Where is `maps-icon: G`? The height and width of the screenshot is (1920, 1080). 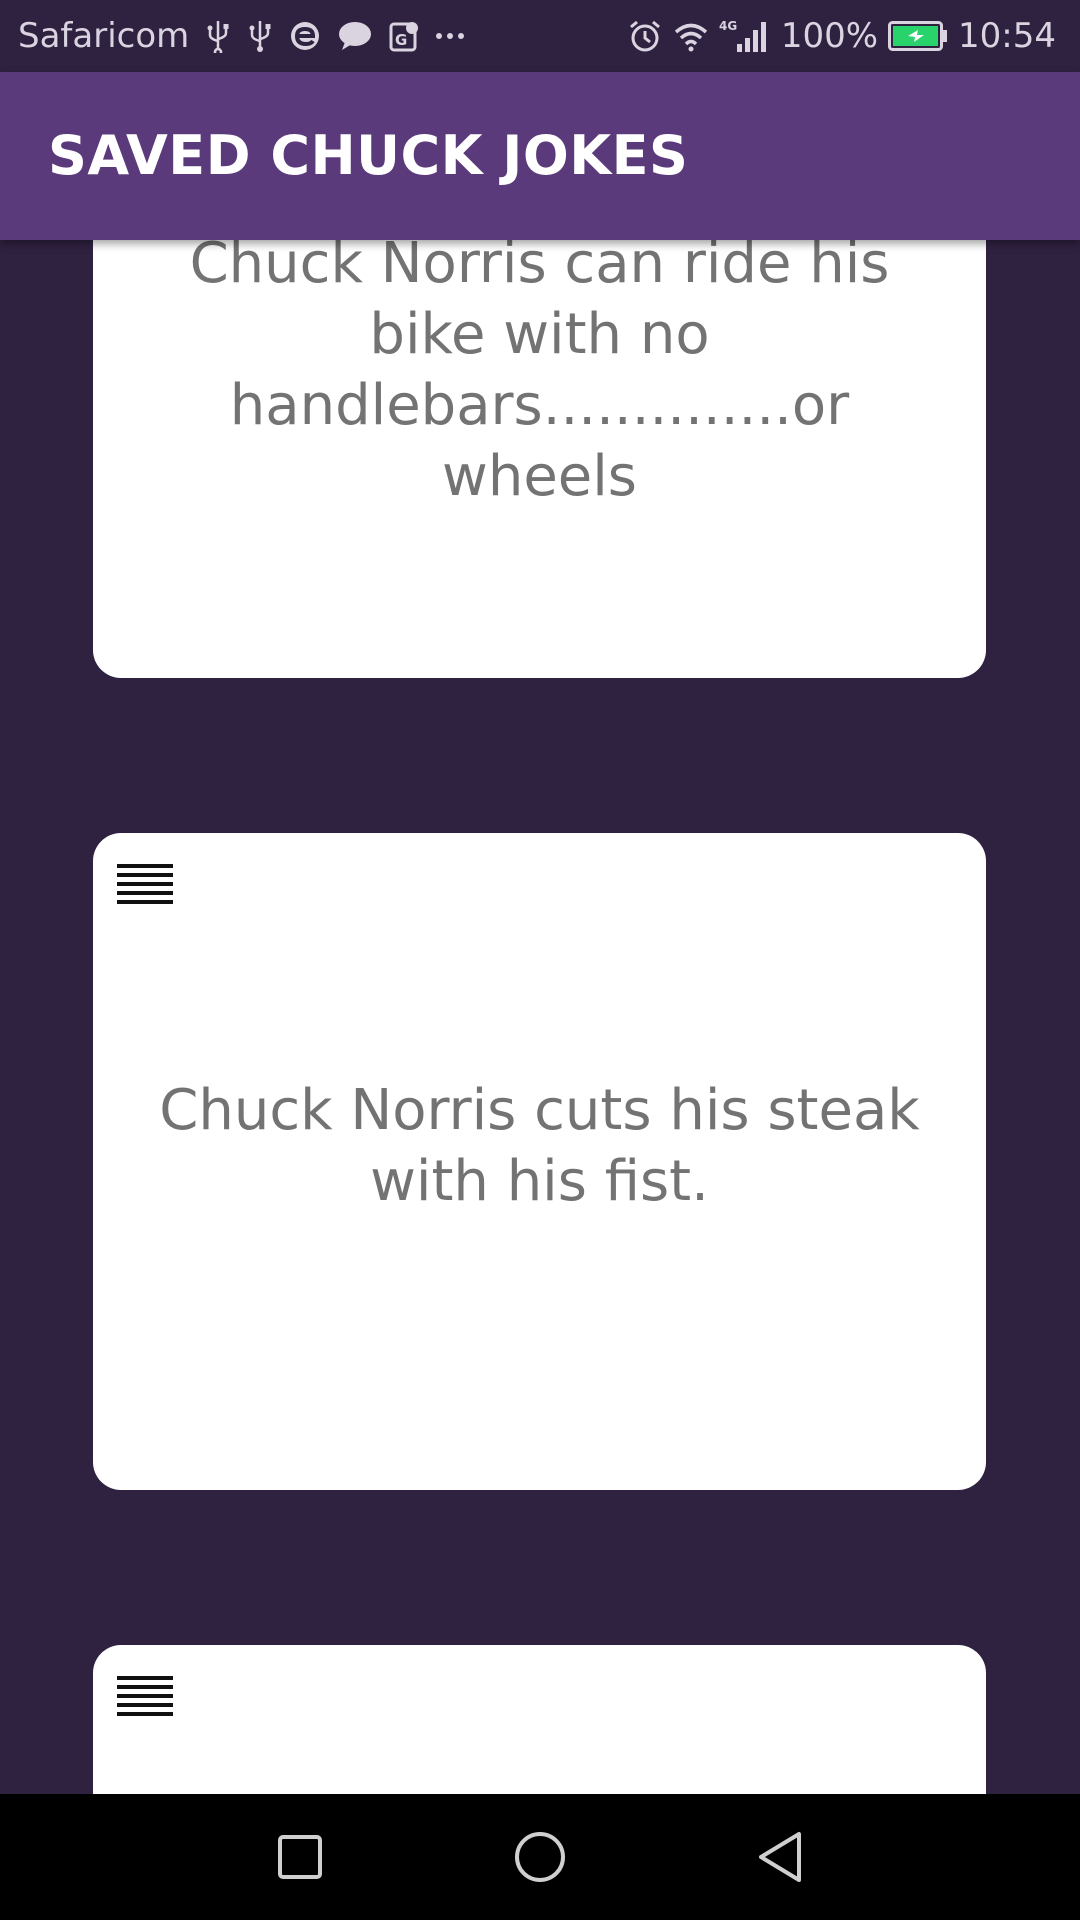
maps-icon: G is located at coordinates (404, 36).